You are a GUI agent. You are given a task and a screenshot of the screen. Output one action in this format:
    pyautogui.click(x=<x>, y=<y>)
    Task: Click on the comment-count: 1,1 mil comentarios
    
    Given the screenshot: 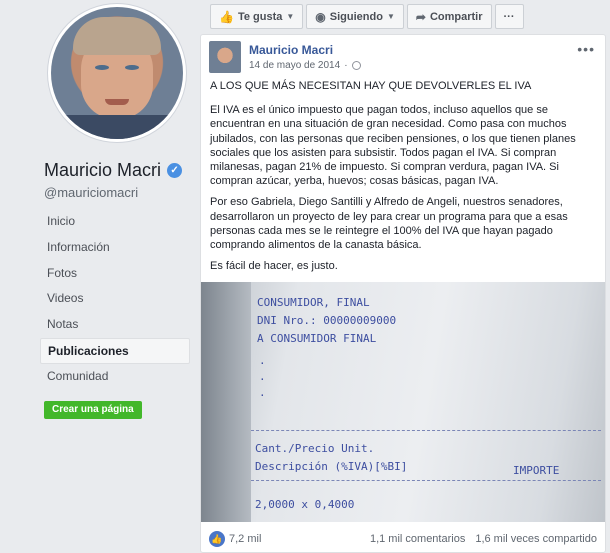 What is the action you would take?
    pyautogui.click(x=417, y=539)
    